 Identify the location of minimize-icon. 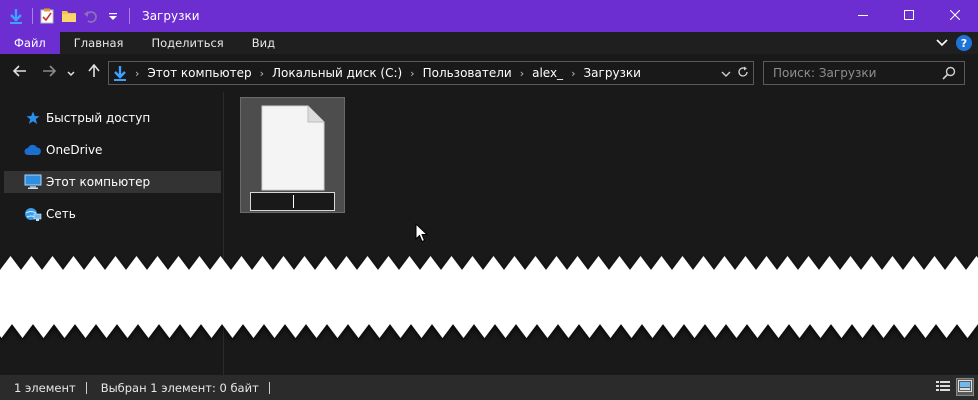
(863, 16).